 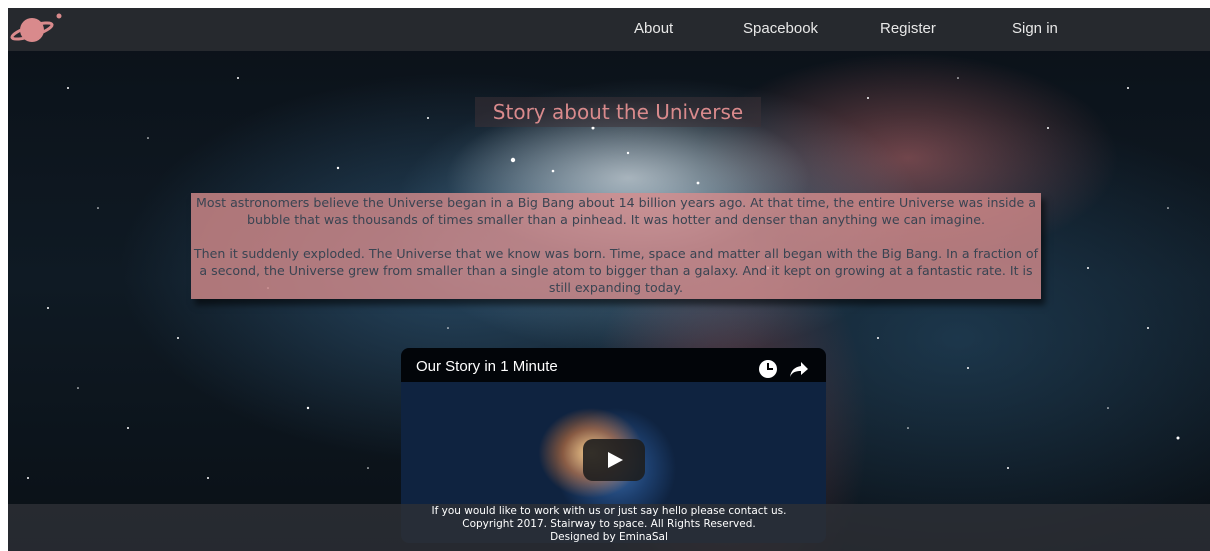 What do you see at coordinates (908, 28) in the screenshot?
I see `nav-register: Register` at bounding box center [908, 28].